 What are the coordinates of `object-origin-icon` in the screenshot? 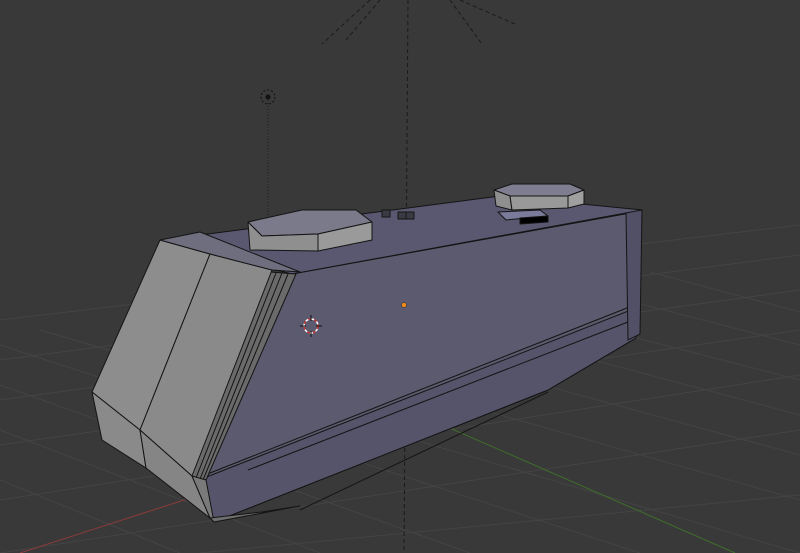 It's located at (404, 305).